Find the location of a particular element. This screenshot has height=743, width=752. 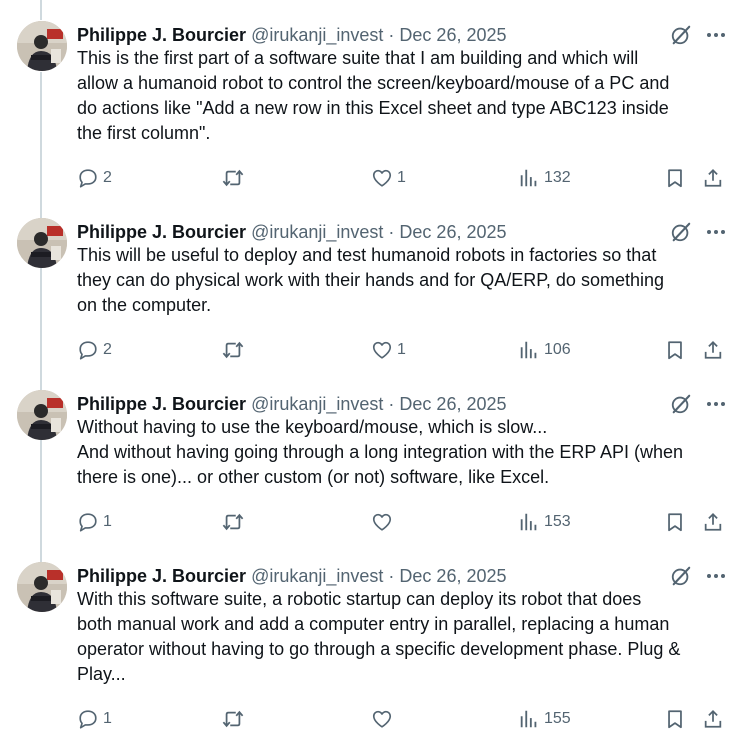

views-button: 155 is located at coordinates (544, 719).